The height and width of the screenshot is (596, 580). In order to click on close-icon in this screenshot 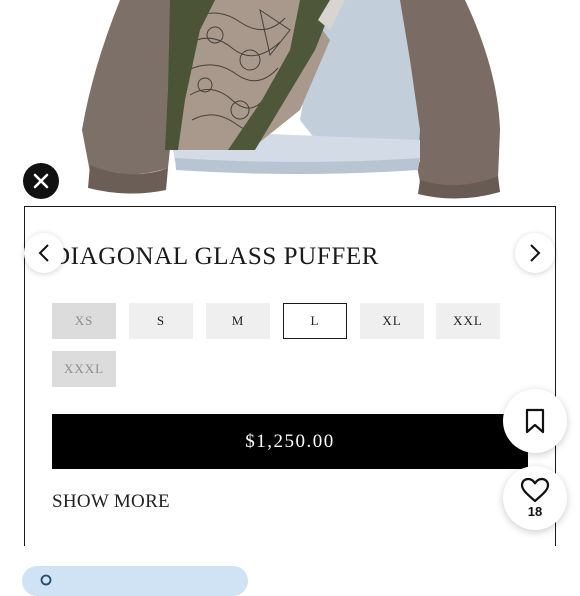, I will do `click(41, 181)`.